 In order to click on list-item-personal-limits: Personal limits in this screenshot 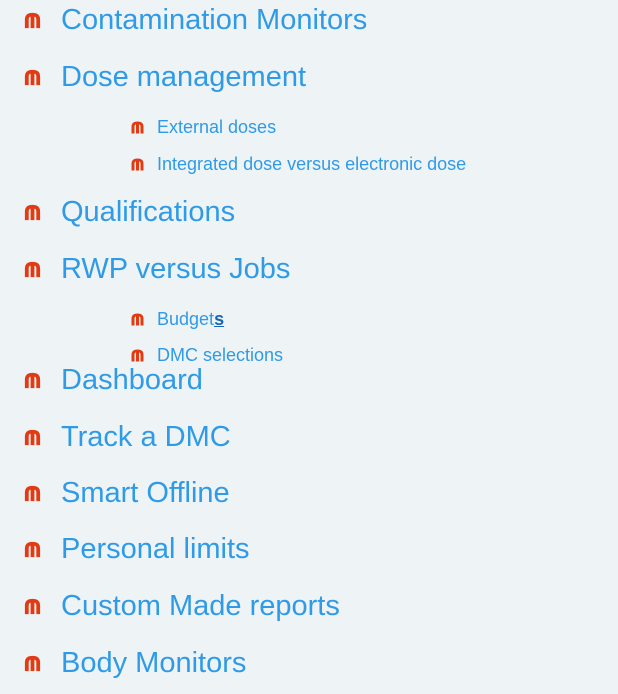, I will do `click(136, 549)`.